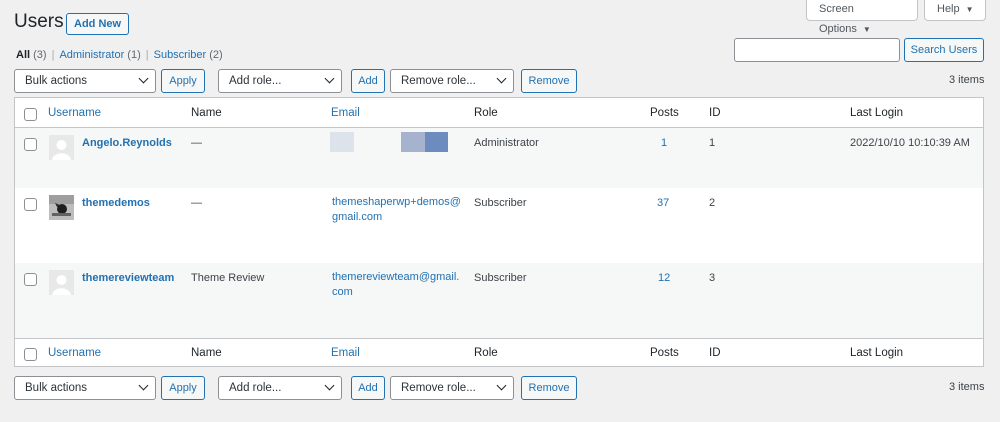  Describe the element at coordinates (180, 55) in the screenshot. I see `filter-subscriber-link: Subscriber` at that location.